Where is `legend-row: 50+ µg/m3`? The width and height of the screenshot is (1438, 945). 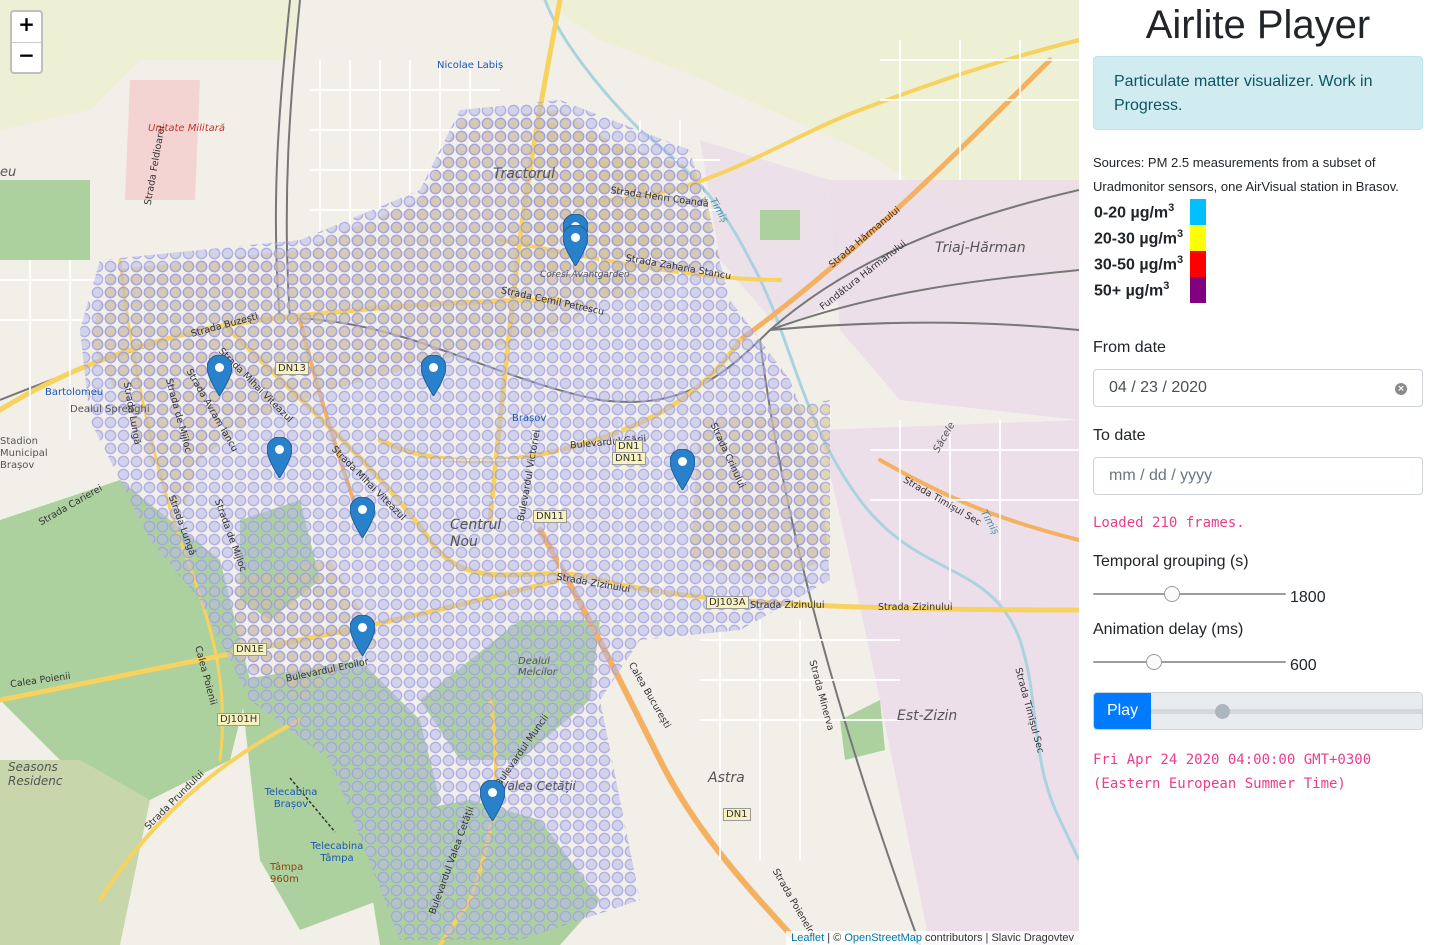 legend-row: 50+ µg/m3 is located at coordinates (1150, 290).